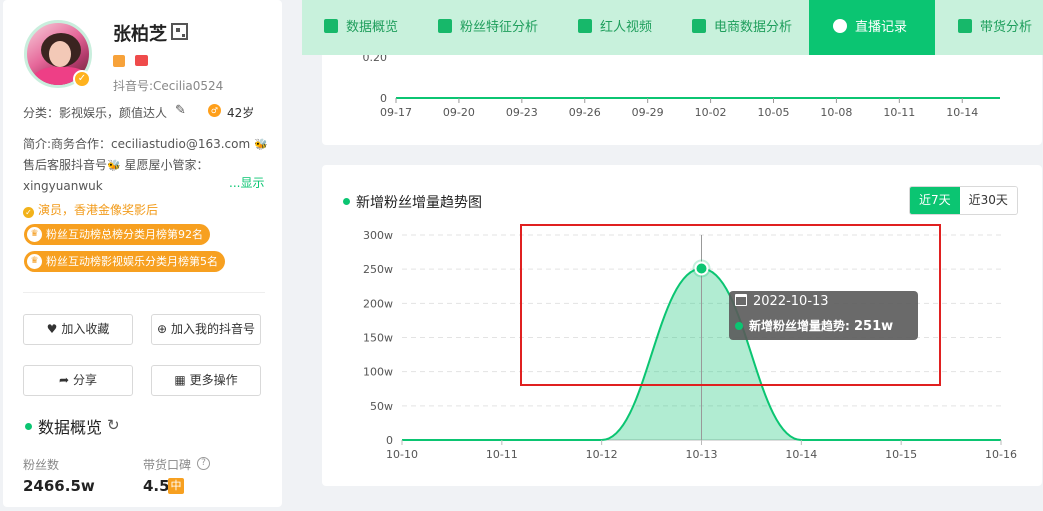 This screenshot has width=1043, height=511. I want to click on tab-ecommerce-analysis: 电商数据分析, so click(742, 27).